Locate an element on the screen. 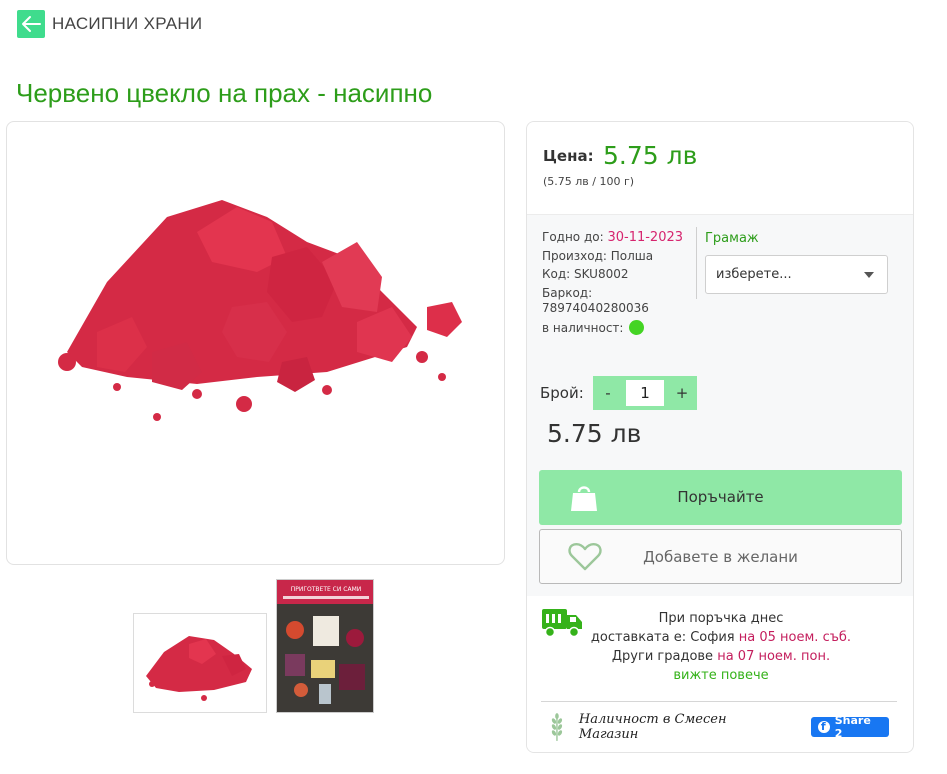 The image size is (947, 774). expiry-row: Годно до: 30-11-2023 is located at coordinates (617, 237).